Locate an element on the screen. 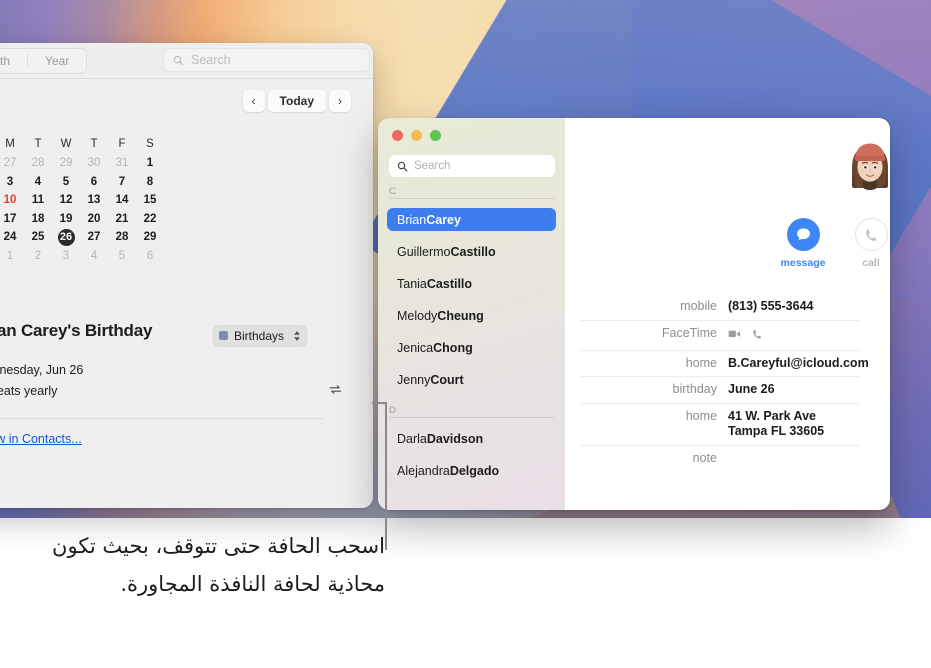 The width and height of the screenshot is (931, 668). field-label: home is located at coordinates (701, 415).